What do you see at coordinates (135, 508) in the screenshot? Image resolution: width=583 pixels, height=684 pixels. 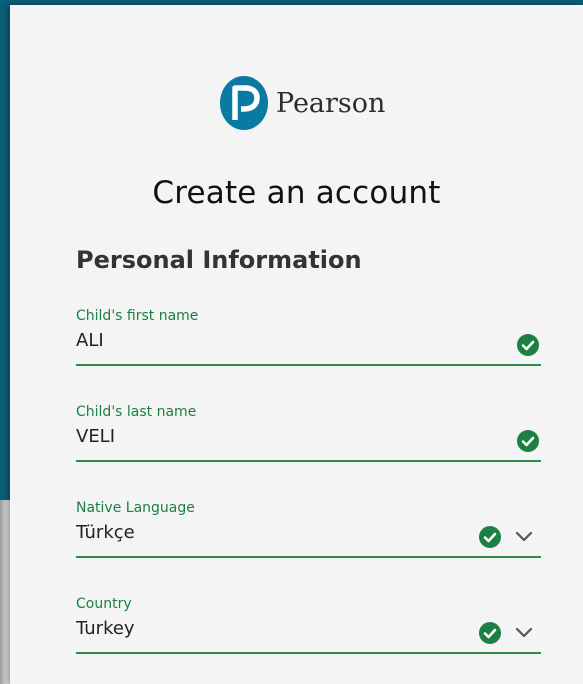 I see `native-language-label: Native Language` at bounding box center [135, 508].